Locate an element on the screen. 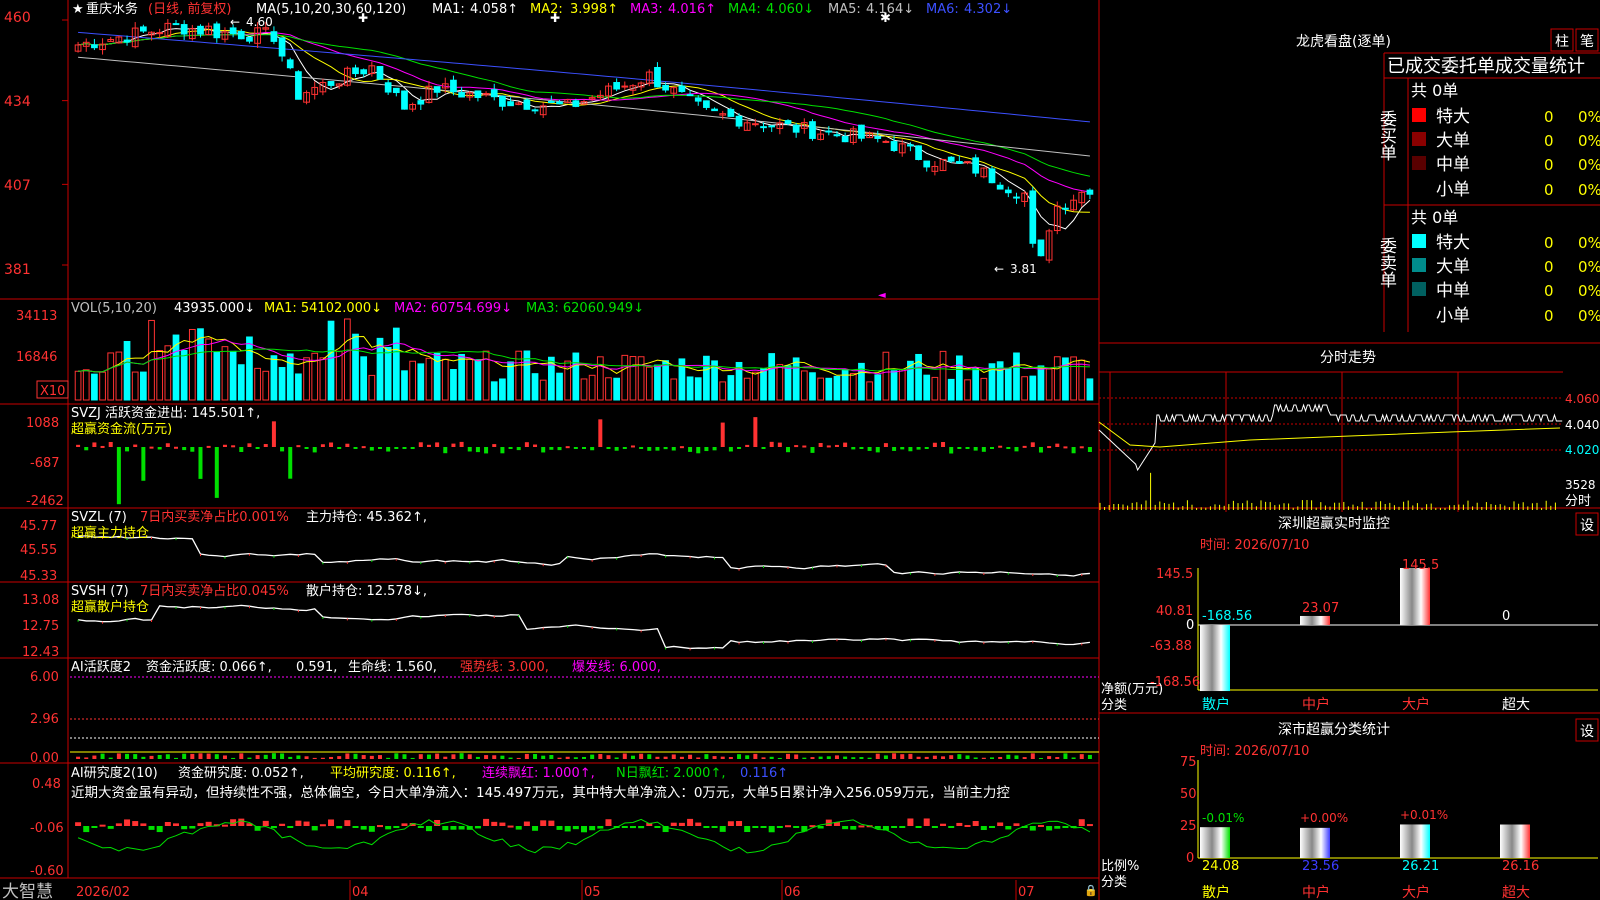 The height and width of the screenshot is (900, 1600). monitor-cat-1: 散户 is located at coordinates (1216, 704).